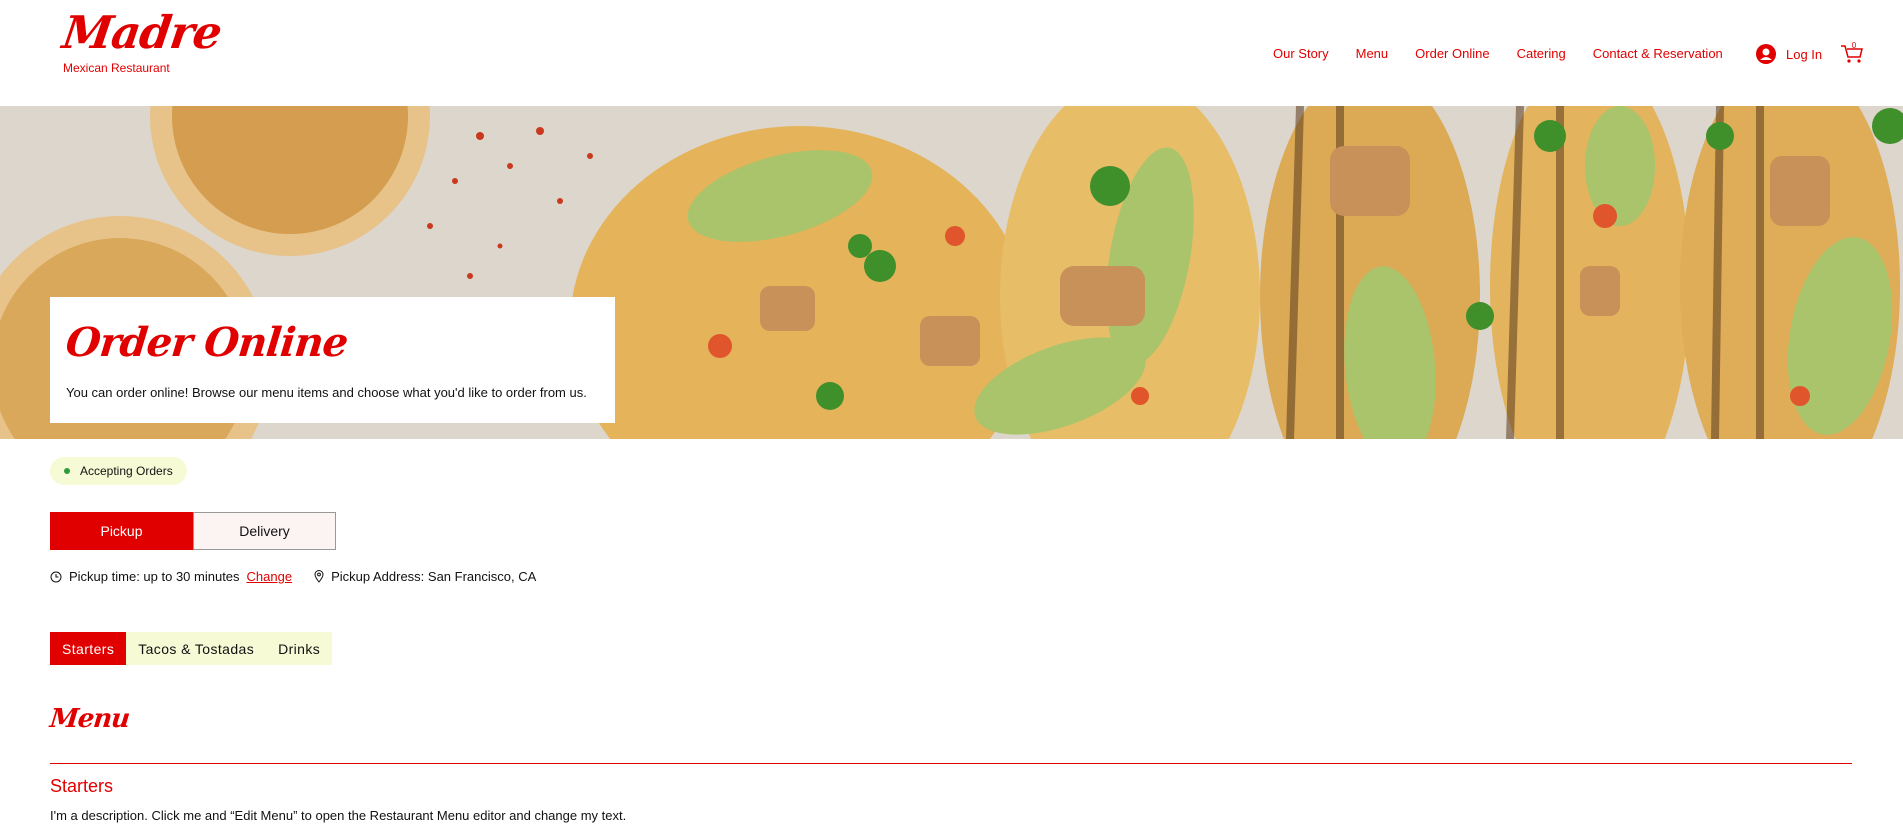 This screenshot has width=1903, height=828. What do you see at coordinates (1852, 52) in the screenshot?
I see `cart-icon: 0` at bounding box center [1852, 52].